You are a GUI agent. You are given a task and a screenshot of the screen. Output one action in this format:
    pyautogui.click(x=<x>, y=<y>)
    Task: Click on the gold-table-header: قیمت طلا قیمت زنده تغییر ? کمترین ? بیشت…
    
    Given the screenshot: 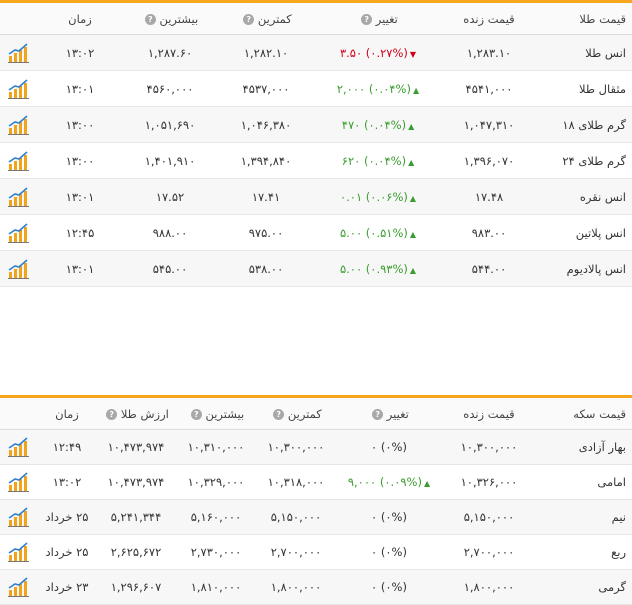 What is the action you would take?
    pyautogui.click(x=316, y=19)
    